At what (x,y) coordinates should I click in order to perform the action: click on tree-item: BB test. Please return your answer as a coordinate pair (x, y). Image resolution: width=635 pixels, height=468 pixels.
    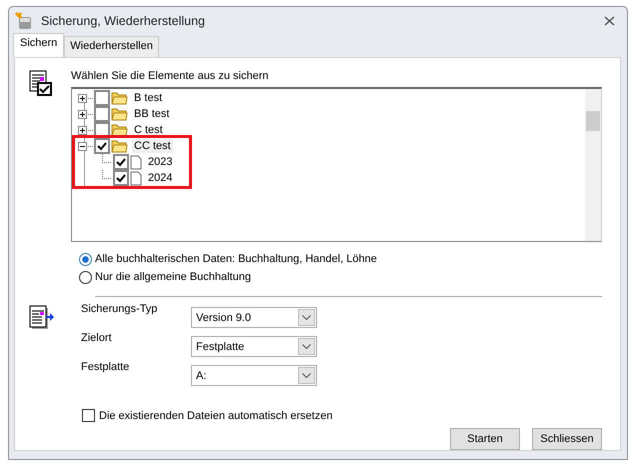
    Looking at the image, I should click on (152, 114).